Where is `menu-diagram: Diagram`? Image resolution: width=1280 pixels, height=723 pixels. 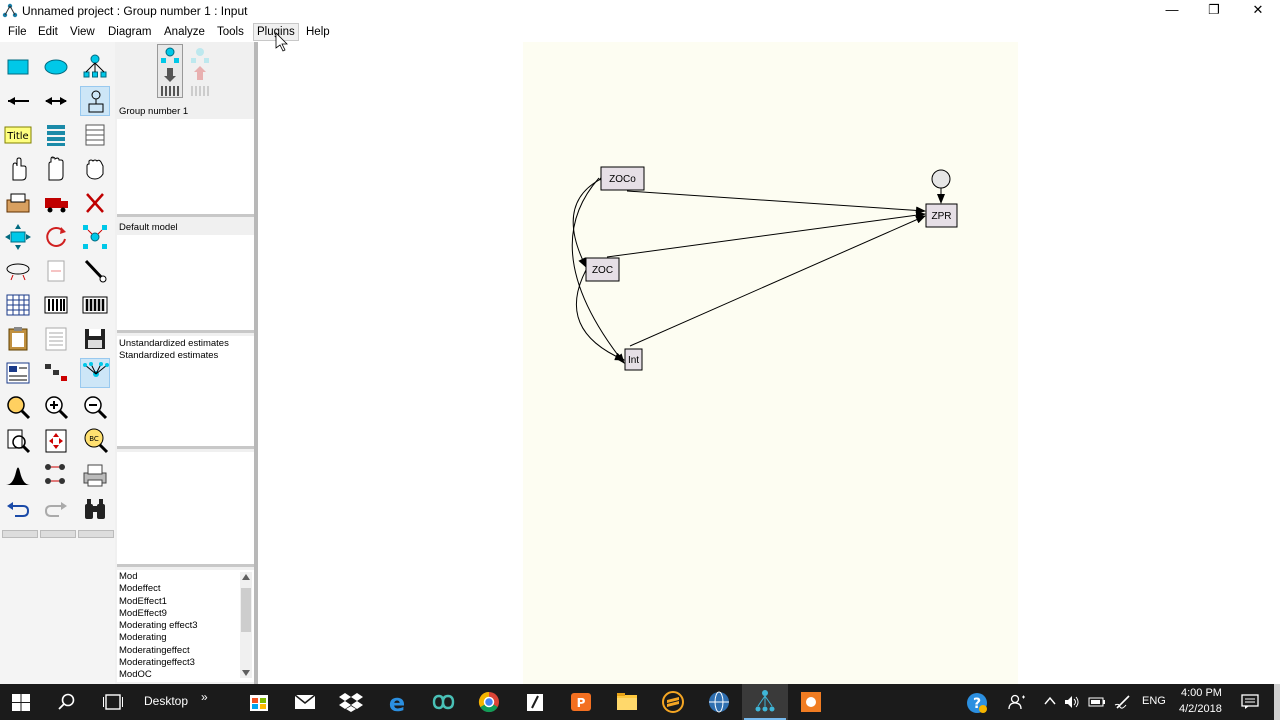
menu-diagram: Diagram is located at coordinates (129, 32).